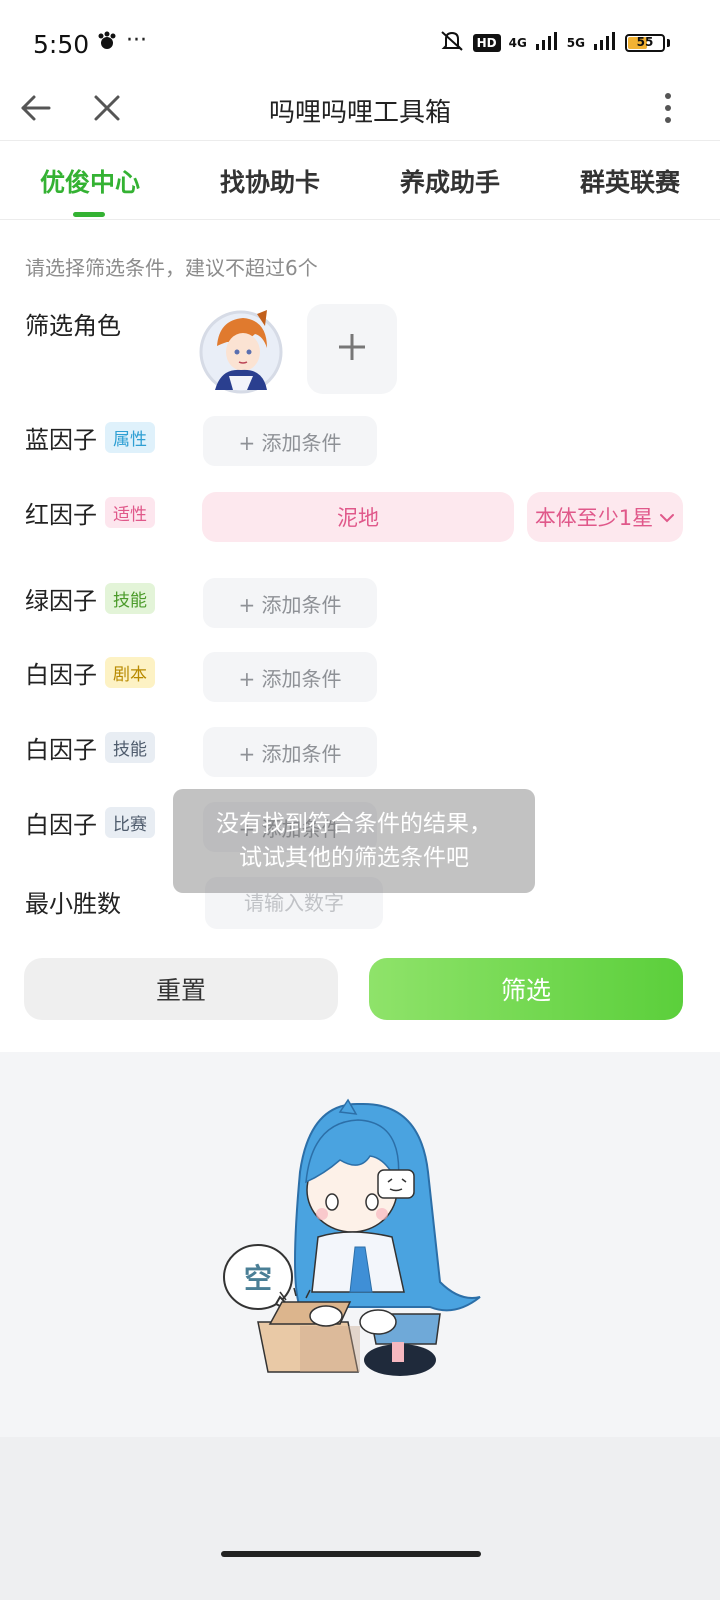 The image size is (720, 1600). I want to click on red-factor-label: 红因子, so click(61, 515).